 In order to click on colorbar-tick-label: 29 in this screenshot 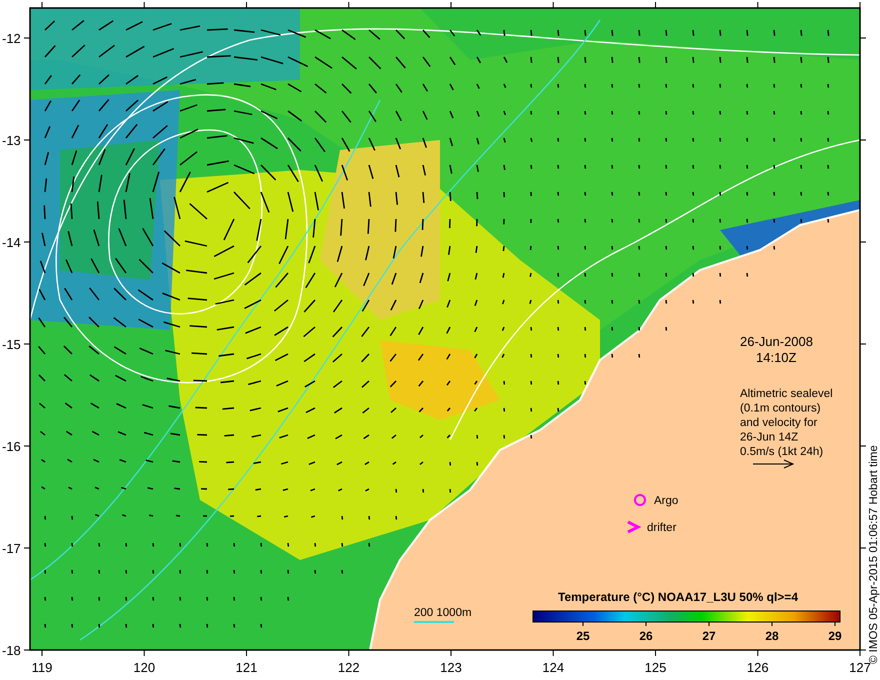, I will do `click(835, 636)`.